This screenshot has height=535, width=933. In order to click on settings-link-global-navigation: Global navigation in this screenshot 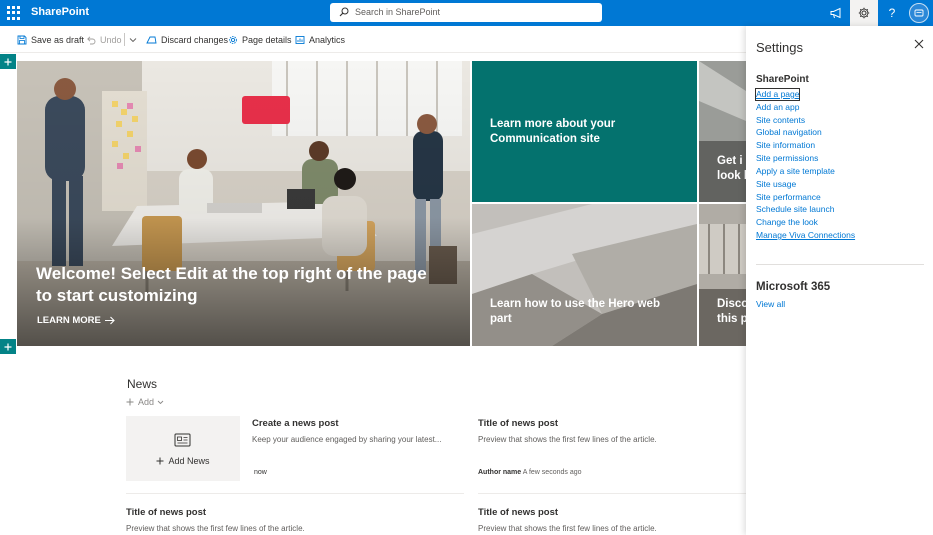, I will do `click(789, 132)`.